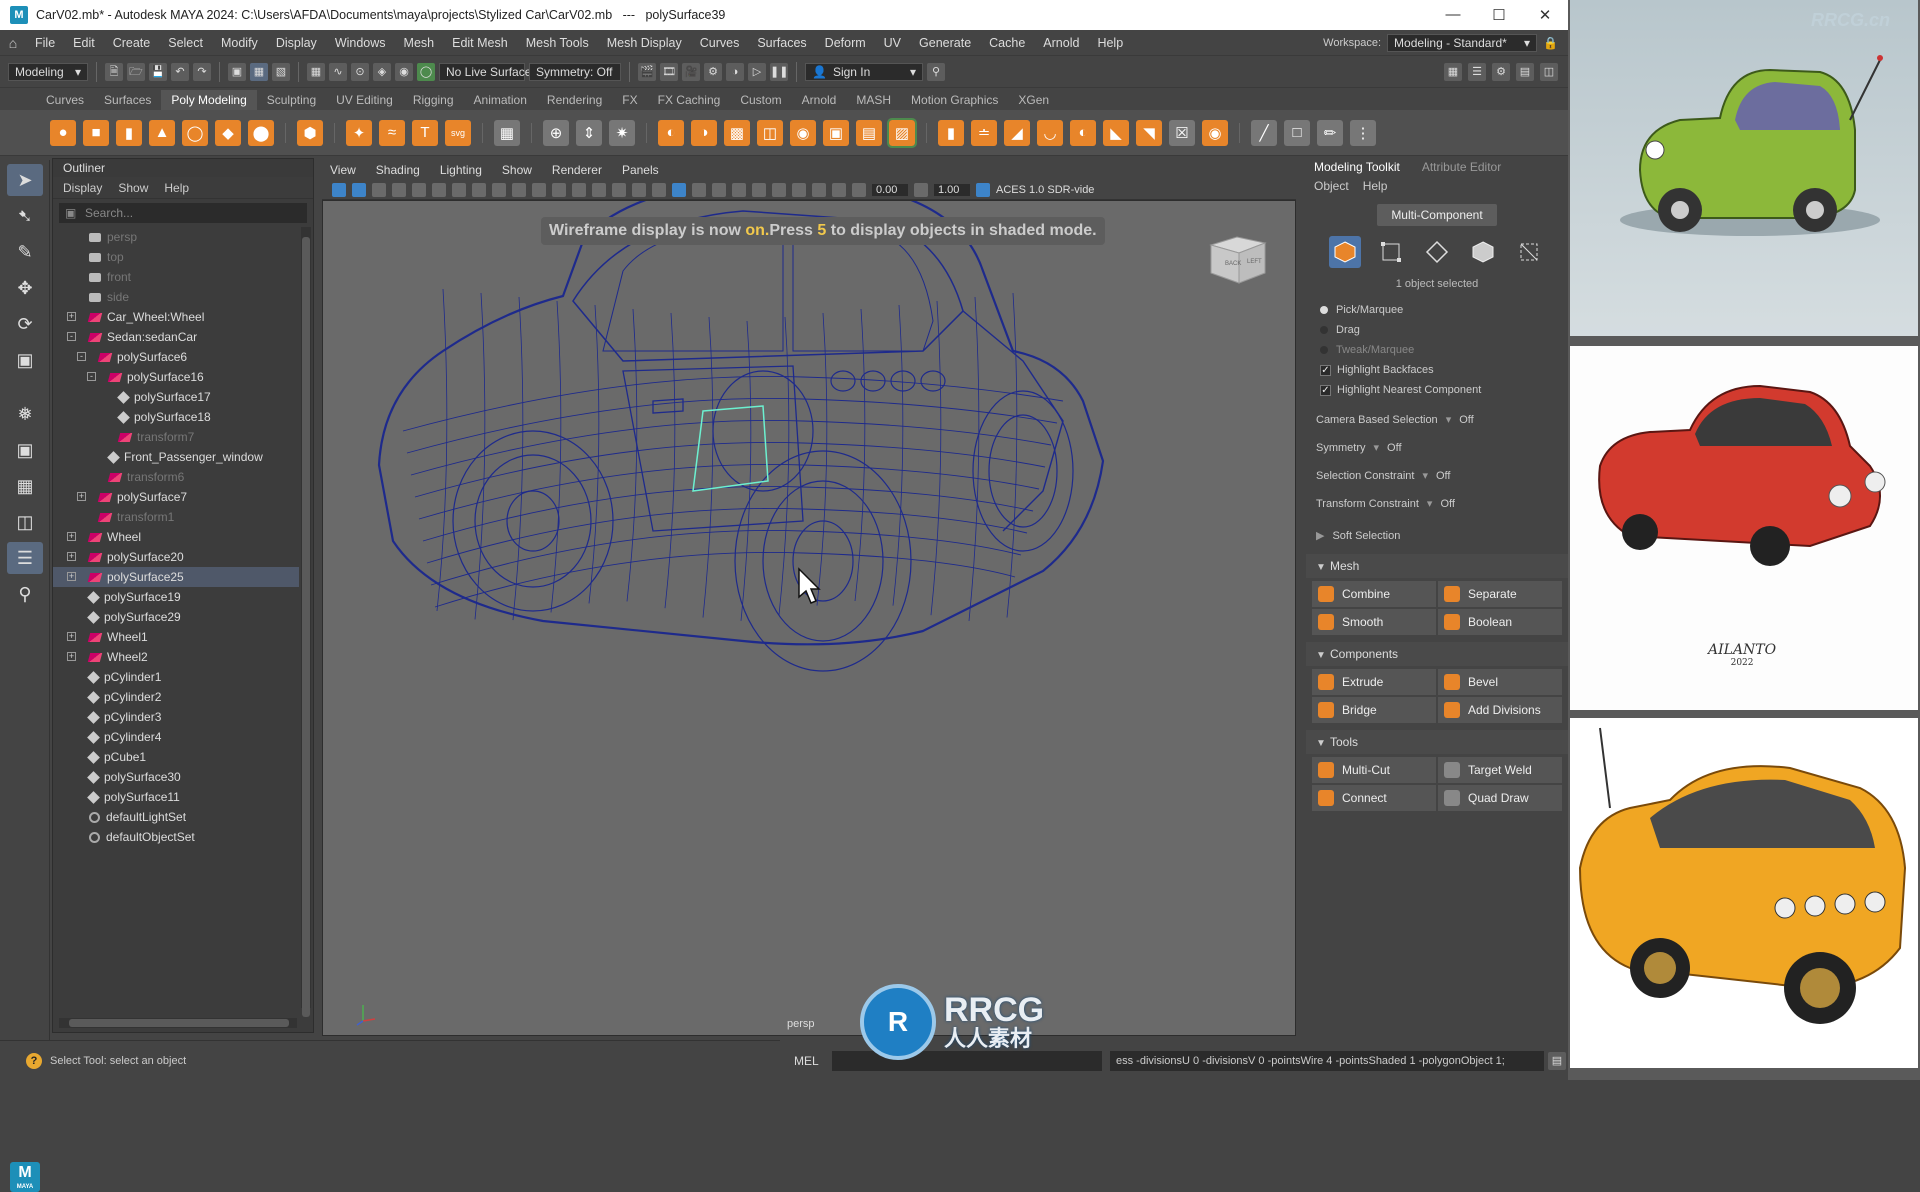  I want to click on menu-file: File, so click(45, 43).